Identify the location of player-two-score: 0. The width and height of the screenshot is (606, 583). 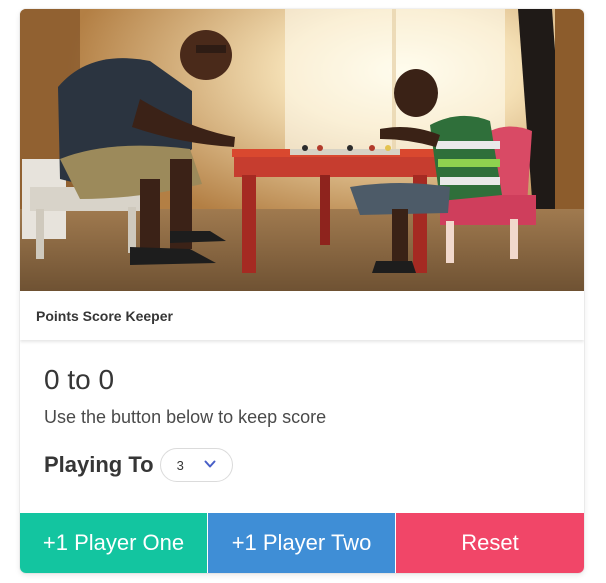
(106, 379).